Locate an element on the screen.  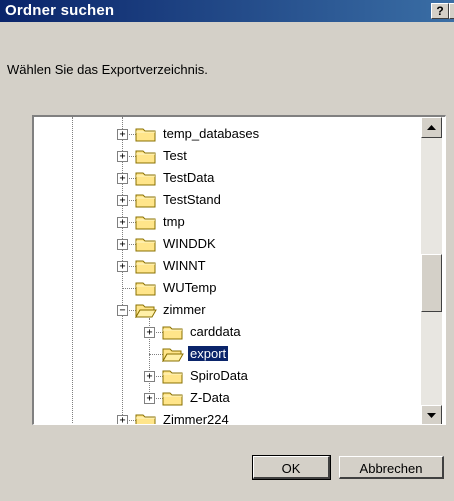
tree-item: WUTemp is located at coordinates (224, 288).